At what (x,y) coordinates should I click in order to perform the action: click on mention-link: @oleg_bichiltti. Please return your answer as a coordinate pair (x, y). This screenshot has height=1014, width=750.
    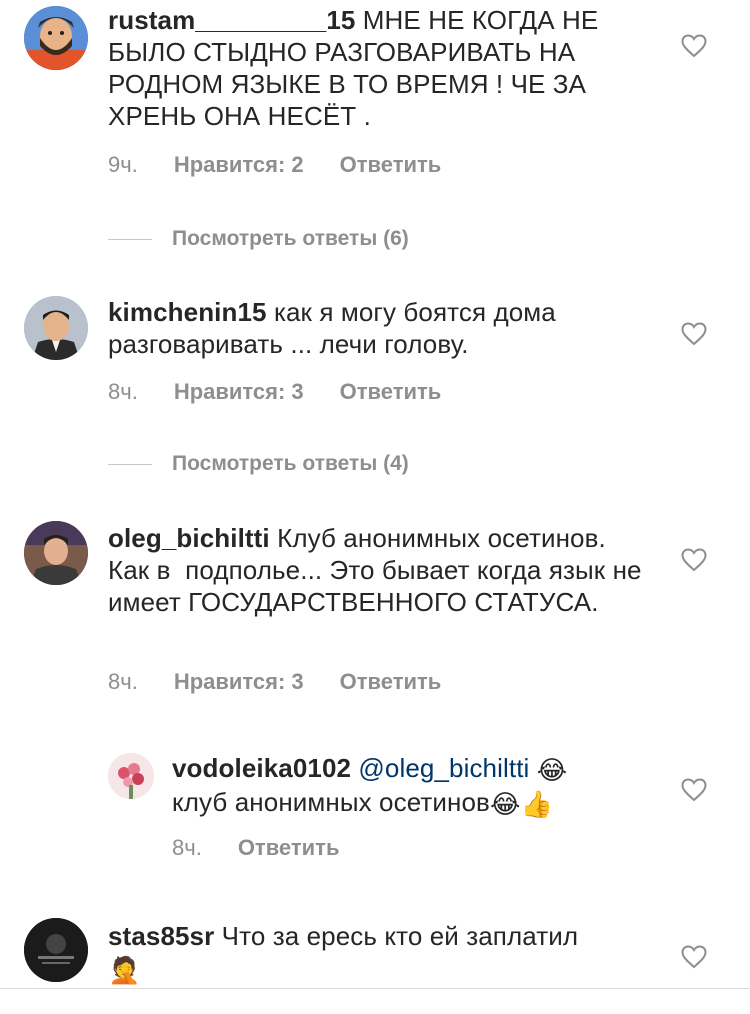
    Looking at the image, I should click on (443, 768).